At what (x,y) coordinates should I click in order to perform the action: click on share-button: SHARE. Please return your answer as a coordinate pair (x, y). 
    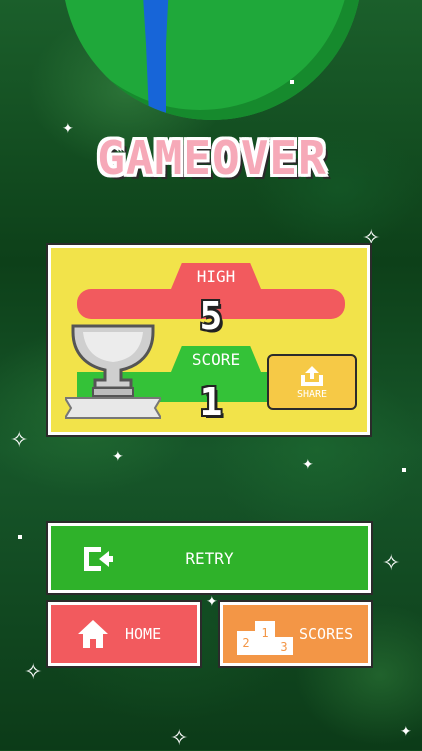
    Looking at the image, I should click on (312, 382).